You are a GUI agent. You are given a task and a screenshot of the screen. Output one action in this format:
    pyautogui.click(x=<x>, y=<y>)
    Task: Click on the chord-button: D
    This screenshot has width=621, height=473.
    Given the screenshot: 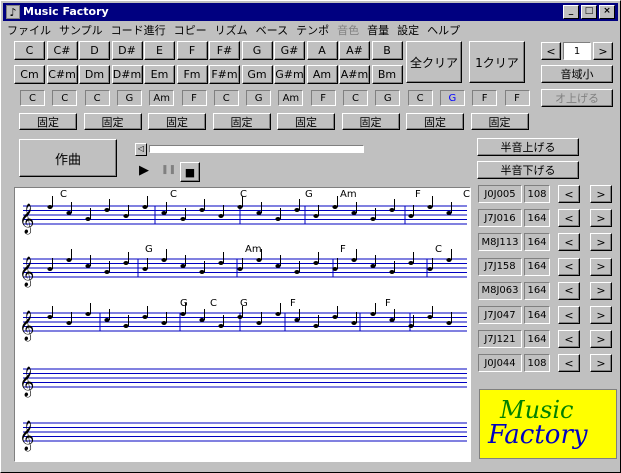 What is the action you would take?
    pyautogui.click(x=94, y=50)
    